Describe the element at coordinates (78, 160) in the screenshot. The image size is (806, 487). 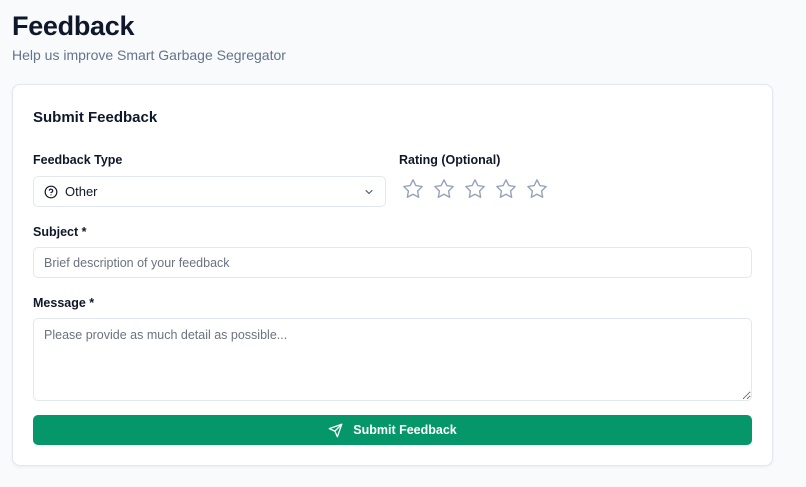
I see `feedback-type-label: Feedback Type` at that location.